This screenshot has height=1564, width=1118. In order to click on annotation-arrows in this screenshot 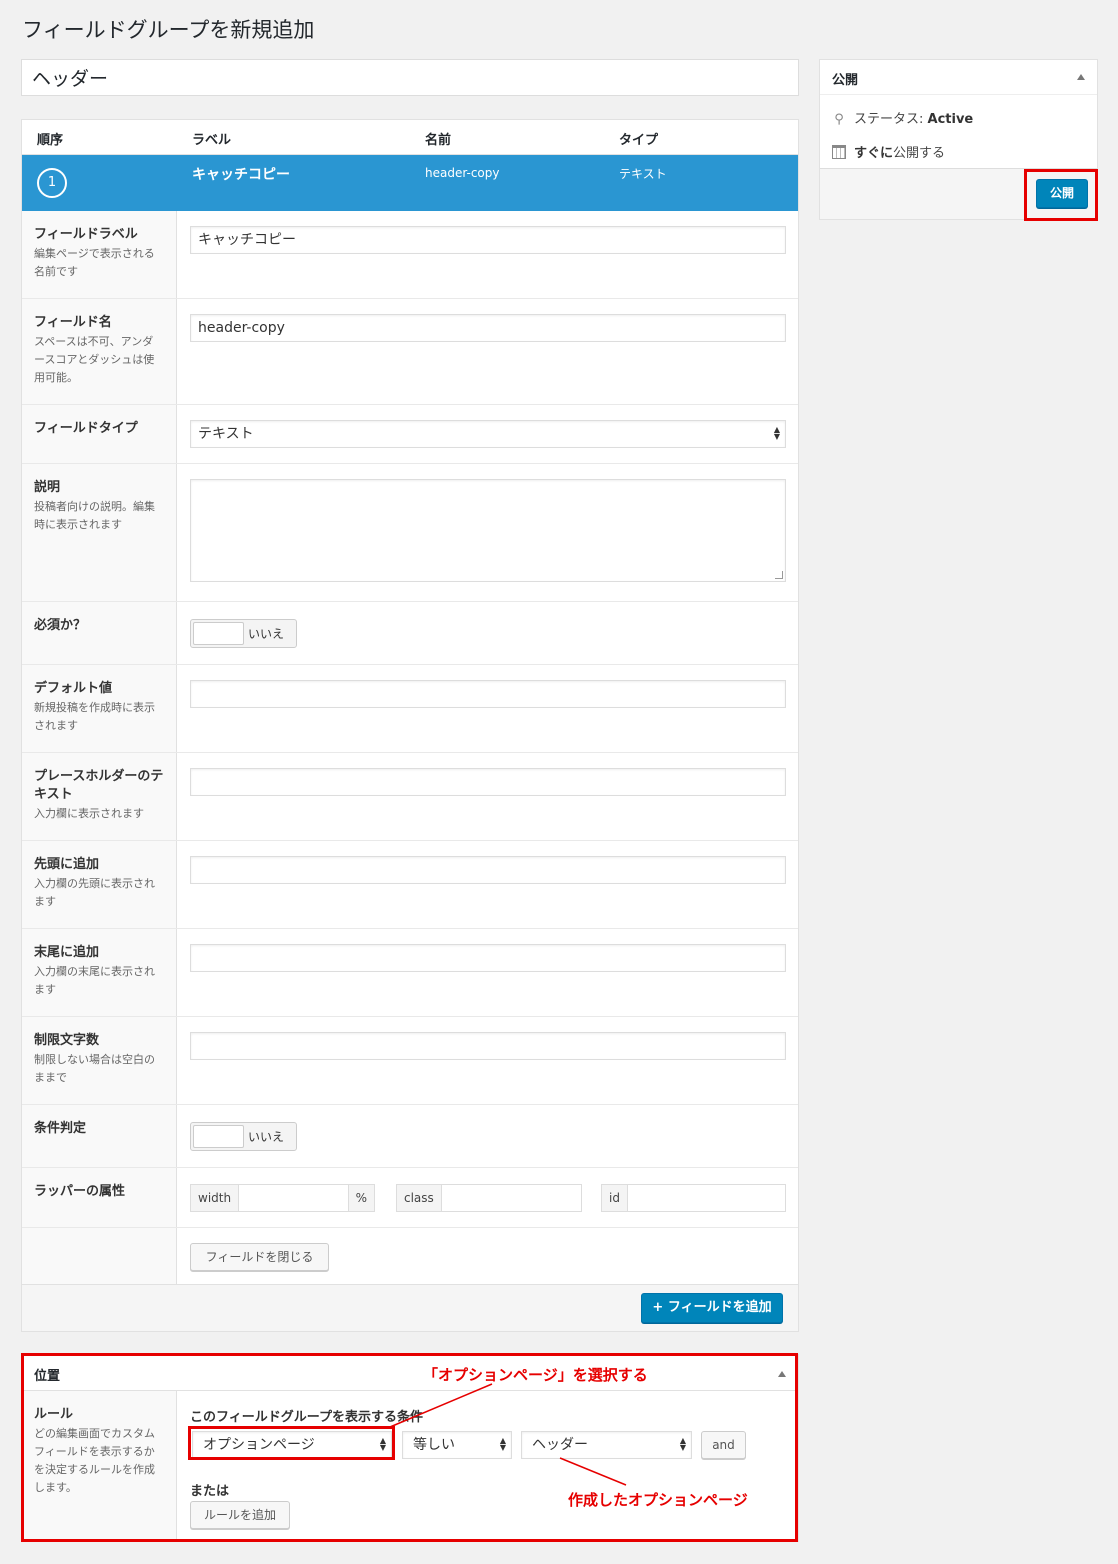, I will do `click(508, 1434)`.